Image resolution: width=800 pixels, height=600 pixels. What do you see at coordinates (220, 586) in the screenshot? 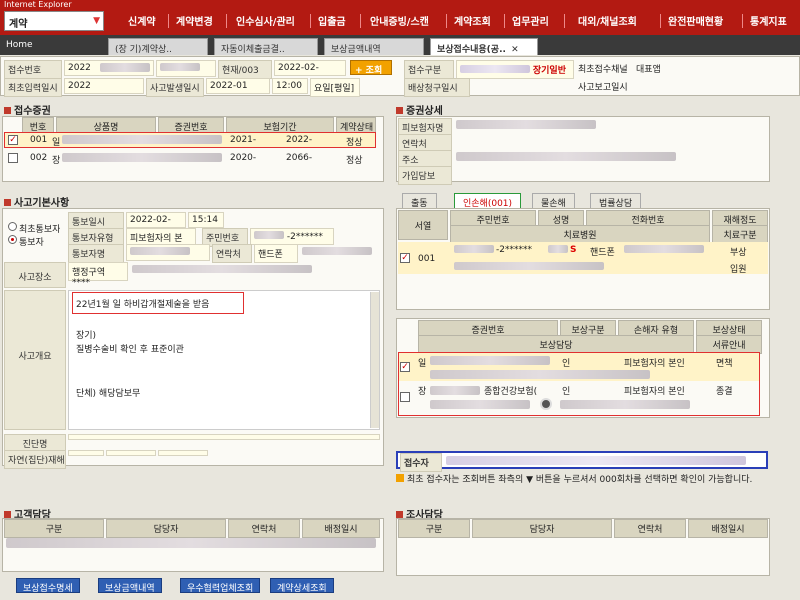
I see `partner-search-button: 우수협력업체조회` at bounding box center [220, 586].